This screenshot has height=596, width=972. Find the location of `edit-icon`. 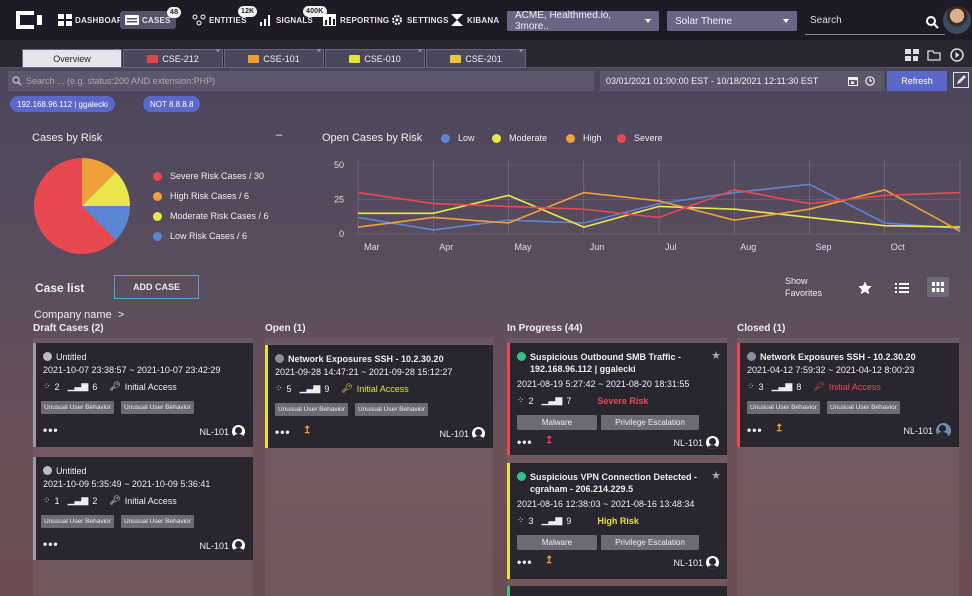

edit-icon is located at coordinates (961, 80).